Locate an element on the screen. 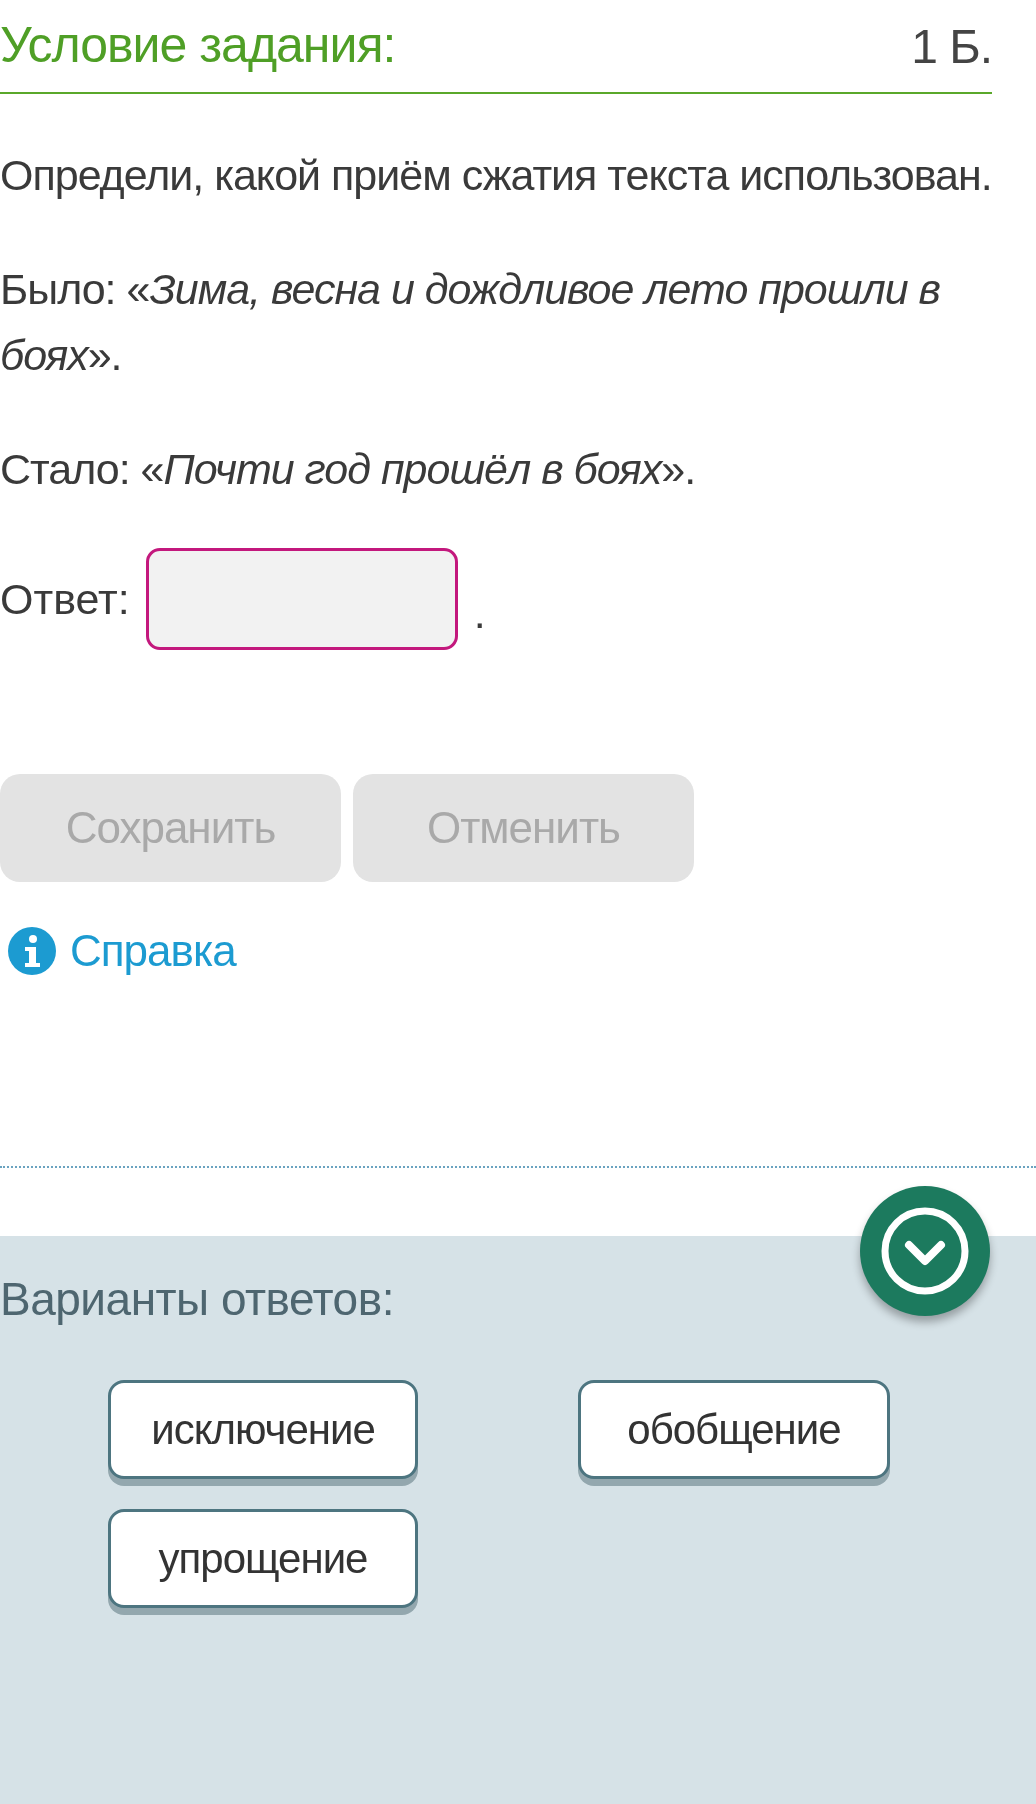 Image resolution: width=1036 pixels, height=1804 pixels. info-icon is located at coordinates (32, 951).